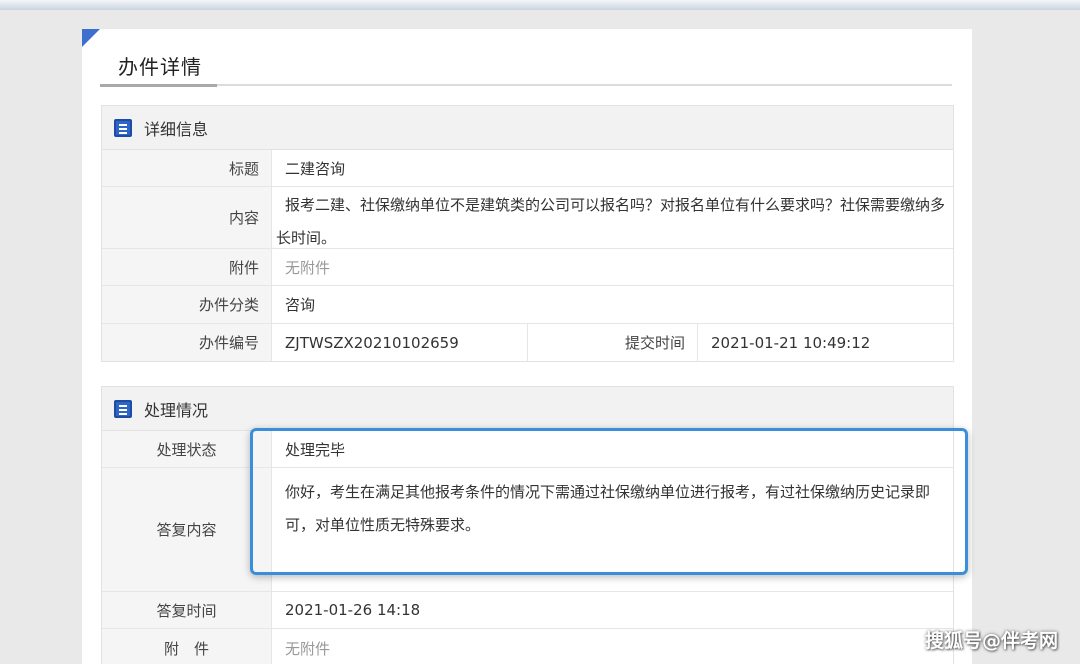 The height and width of the screenshot is (664, 1080). I want to click on detail-info-header: 详细信息, so click(527, 128).